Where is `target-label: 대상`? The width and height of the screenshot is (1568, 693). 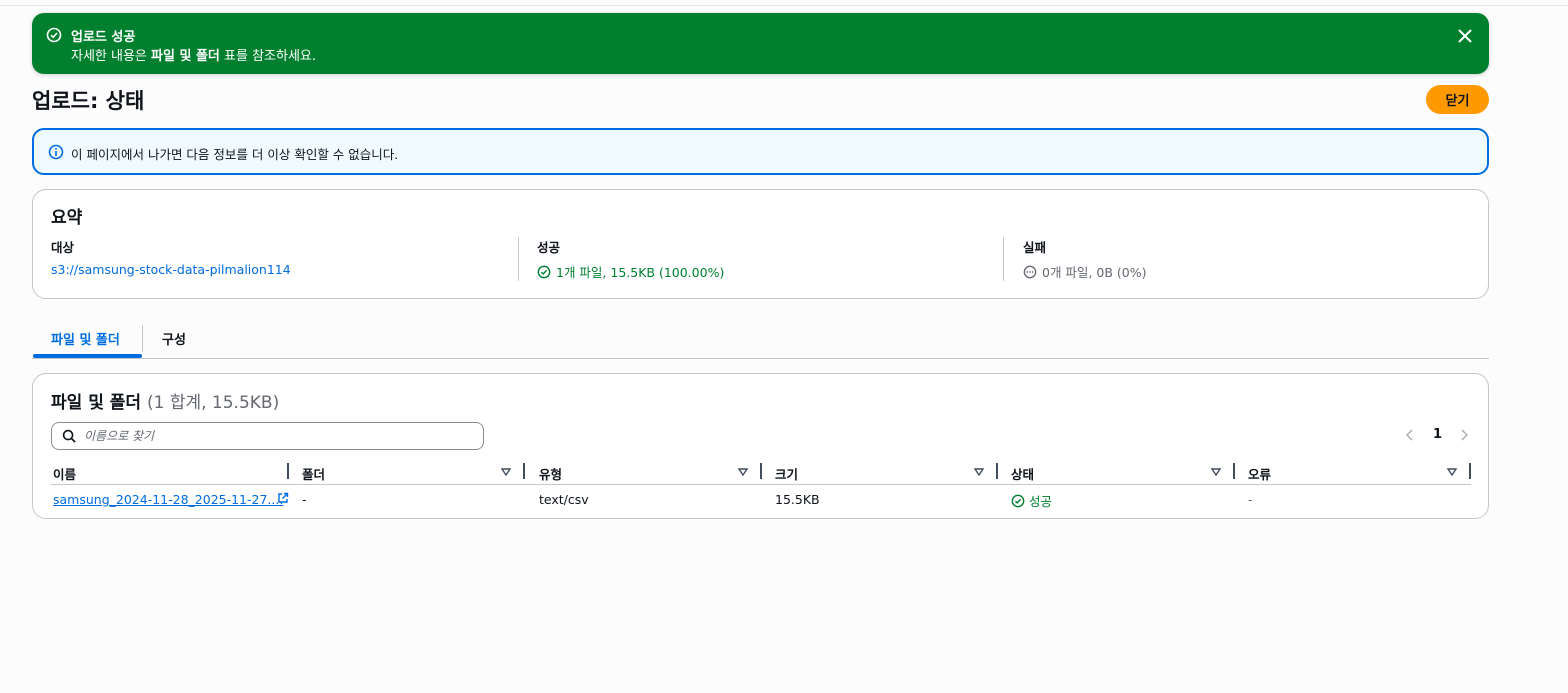
target-label: 대상 is located at coordinates (63, 247).